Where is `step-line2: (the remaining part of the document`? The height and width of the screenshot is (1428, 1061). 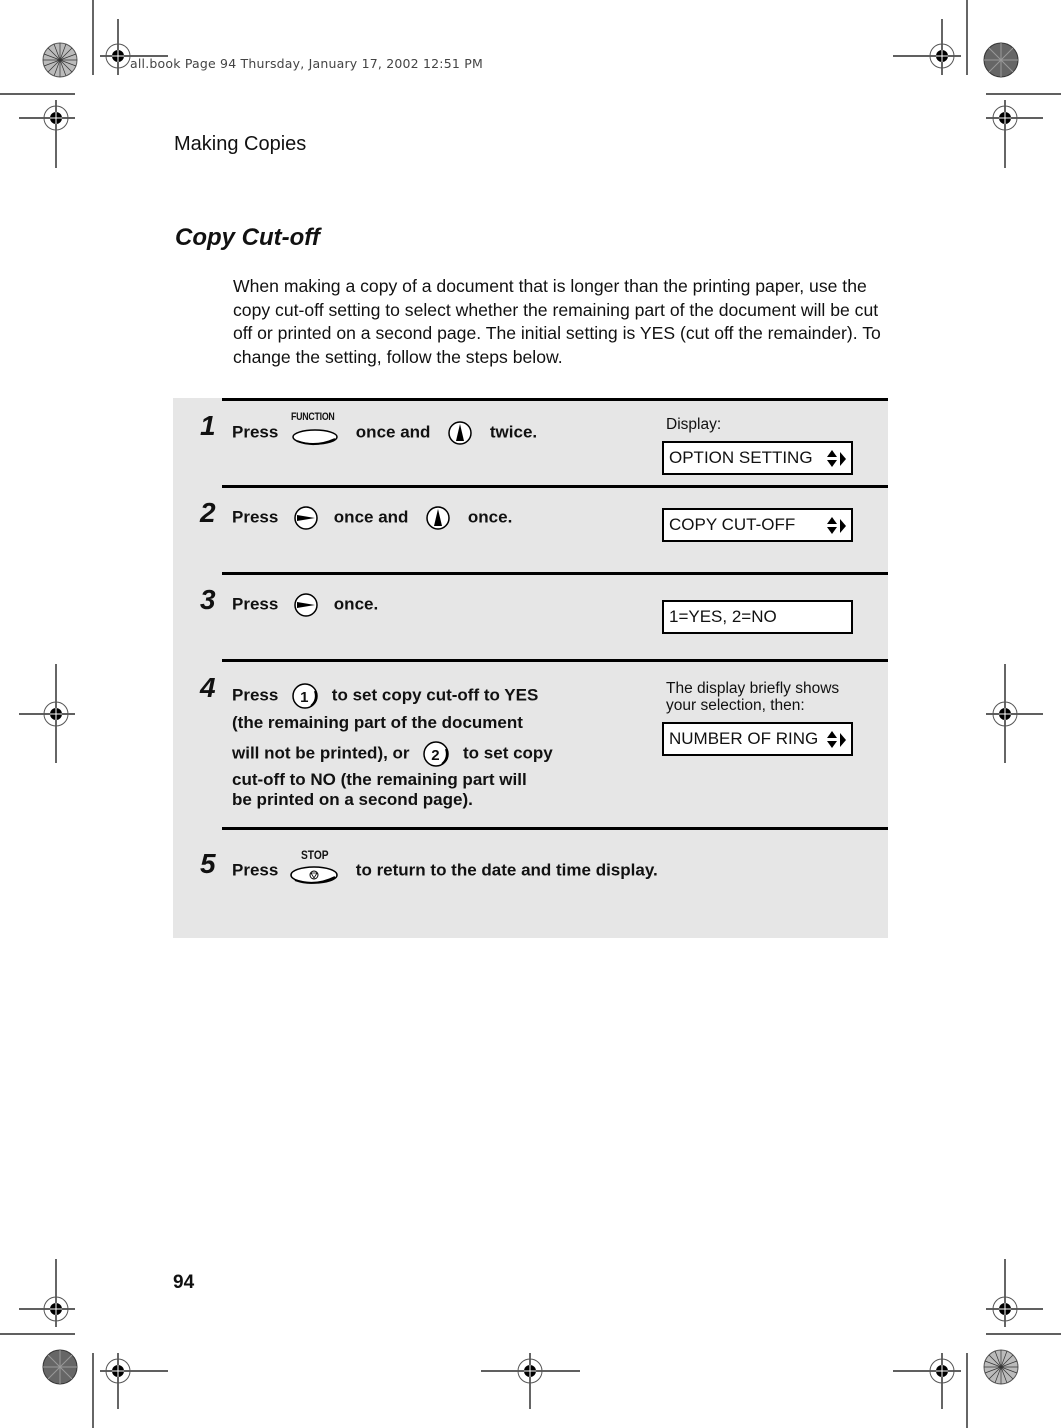 step-line2: (the remaining part of the document is located at coordinates (377, 722).